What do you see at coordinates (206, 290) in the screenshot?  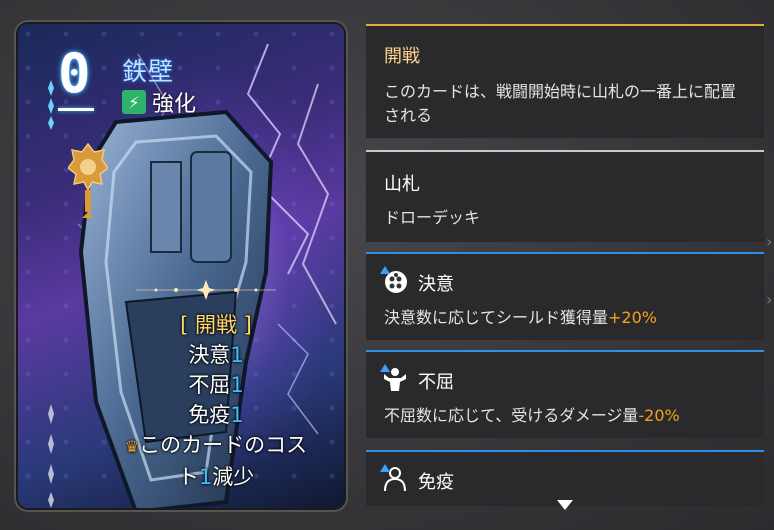 I see `sparkle-divider` at bounding box center [206, 290].